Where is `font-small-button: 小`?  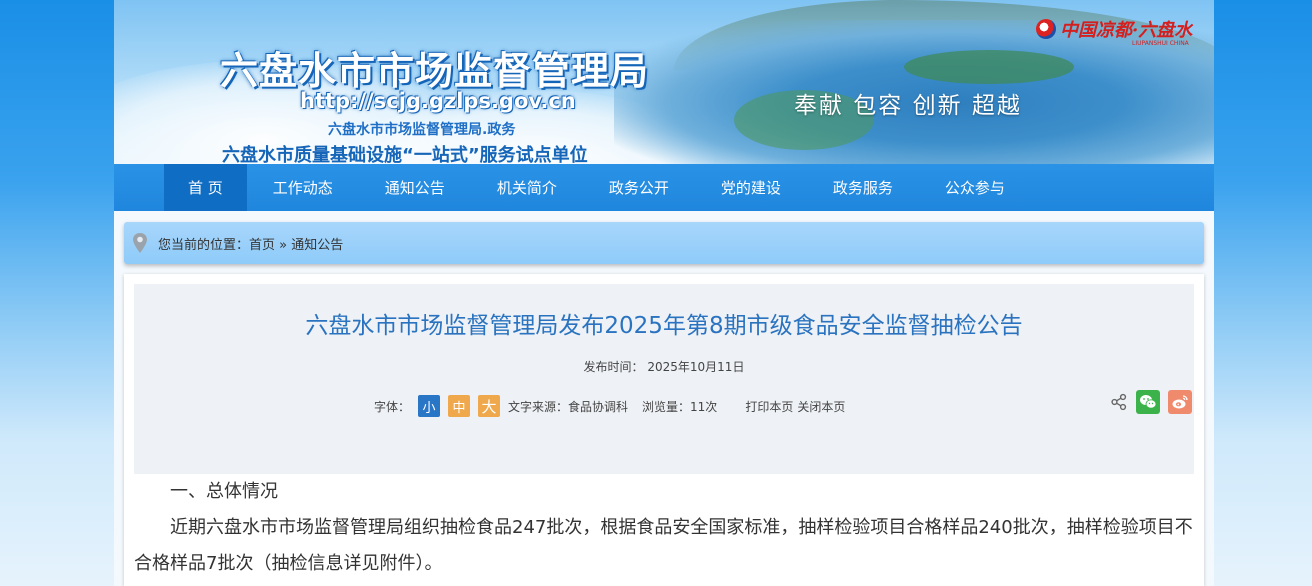 font-small-button: 小 is located at coordinates (429, 406).